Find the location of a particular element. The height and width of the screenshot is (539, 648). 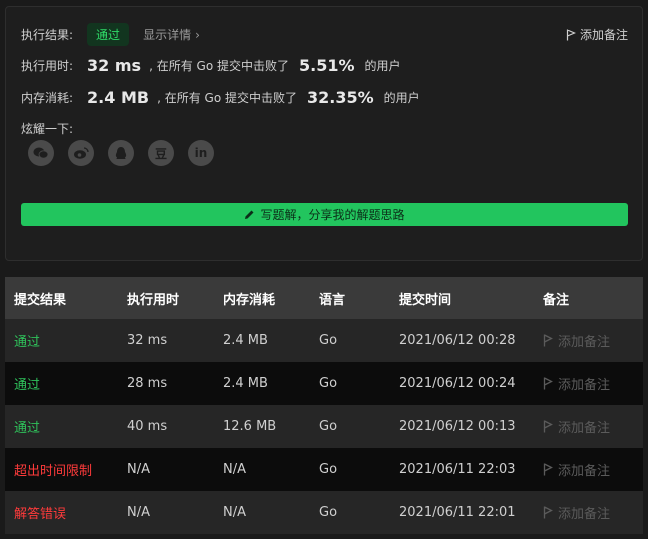

linkedin-icon: in is located at coordinates (201, 153).